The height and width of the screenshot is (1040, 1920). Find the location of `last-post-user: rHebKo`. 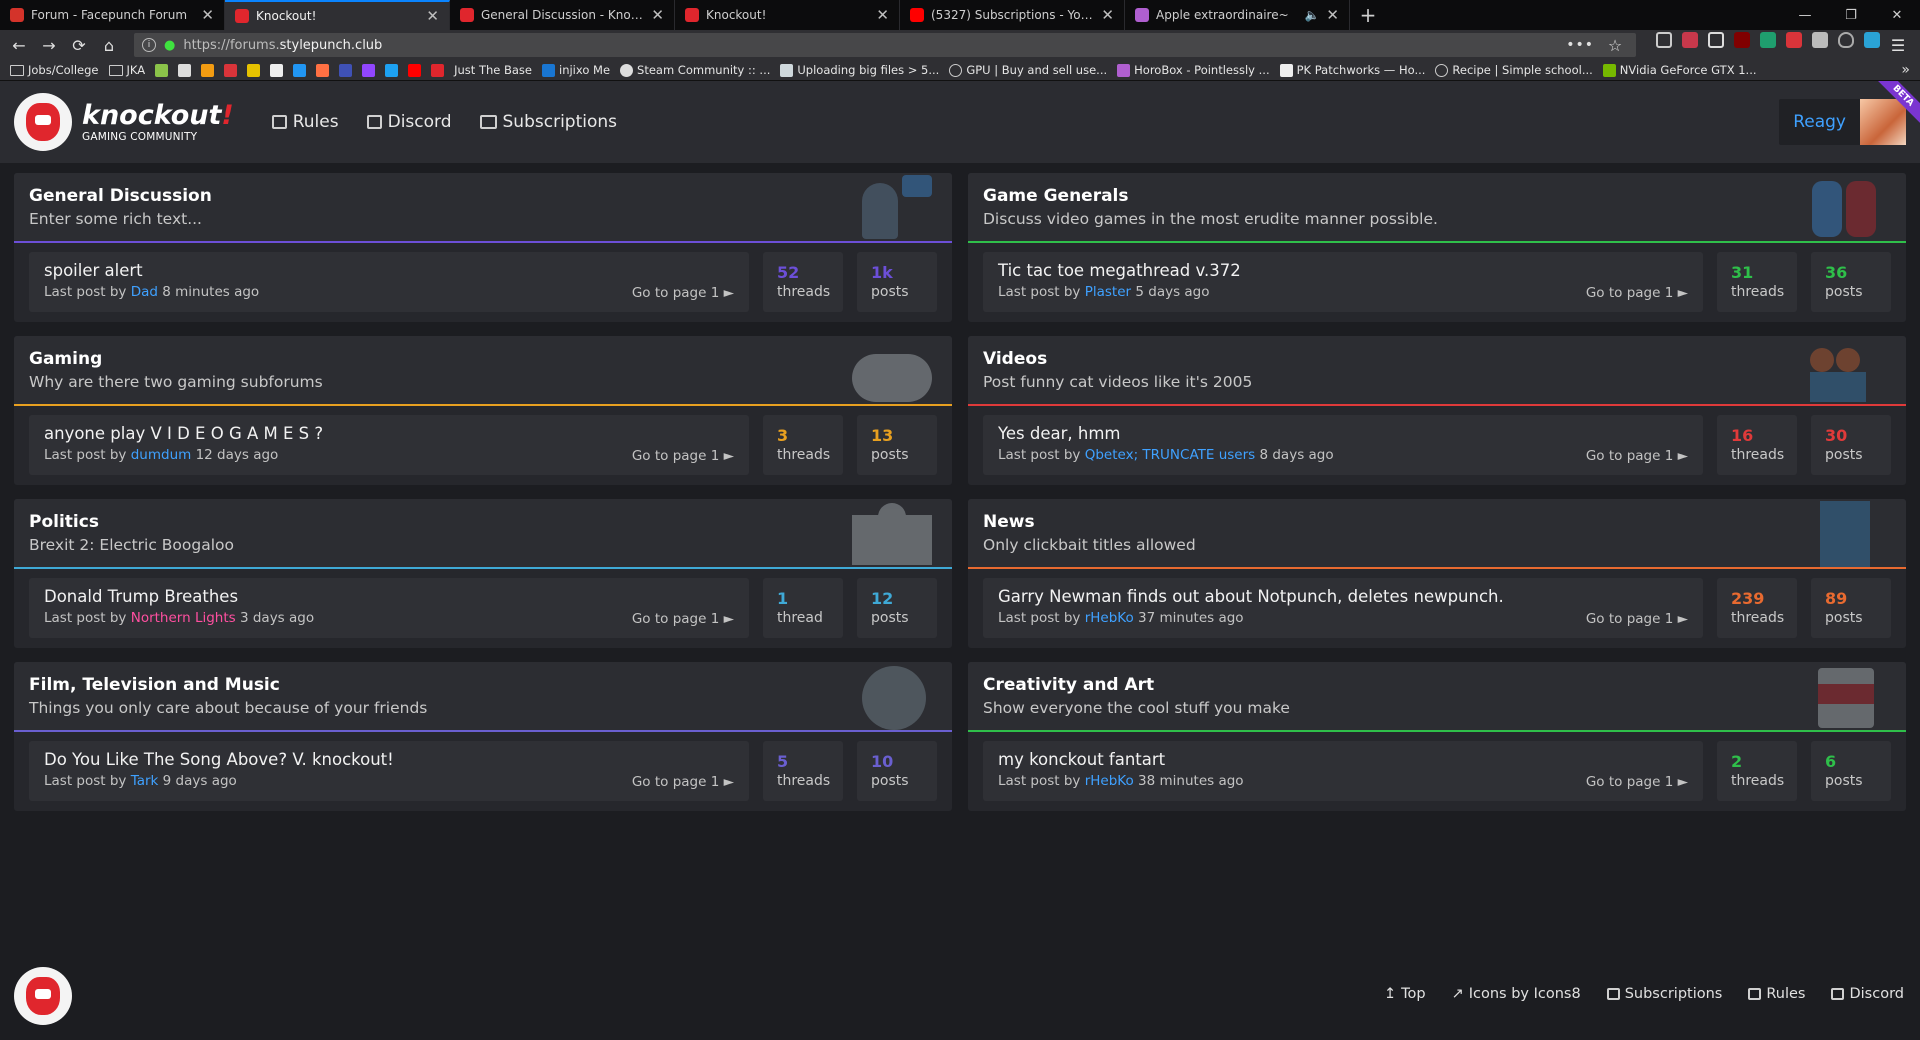

last-post-user: rHebKo is located at coordinates (1109, 618).